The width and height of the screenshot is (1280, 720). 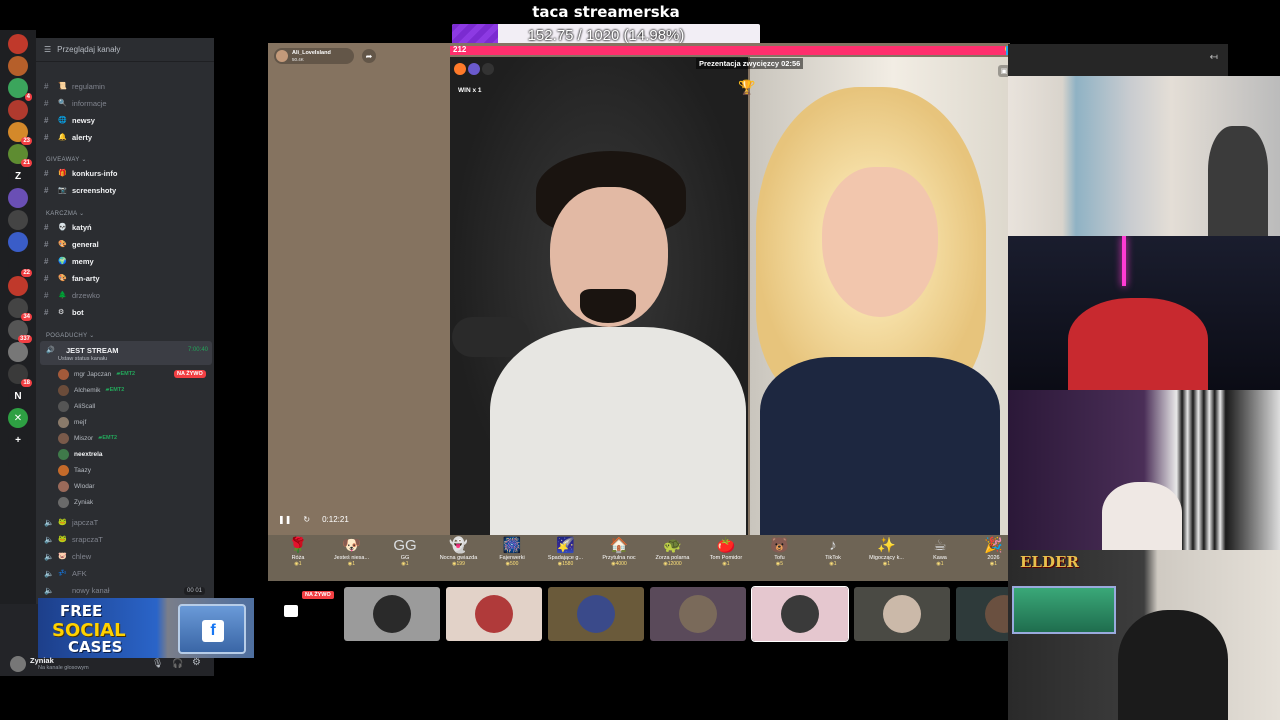 What do you see at coordinates (314, 56) in the screenshot?
I see `host-card: Ali_LoveIsland 50.4K` at bounding box center [314, 56].